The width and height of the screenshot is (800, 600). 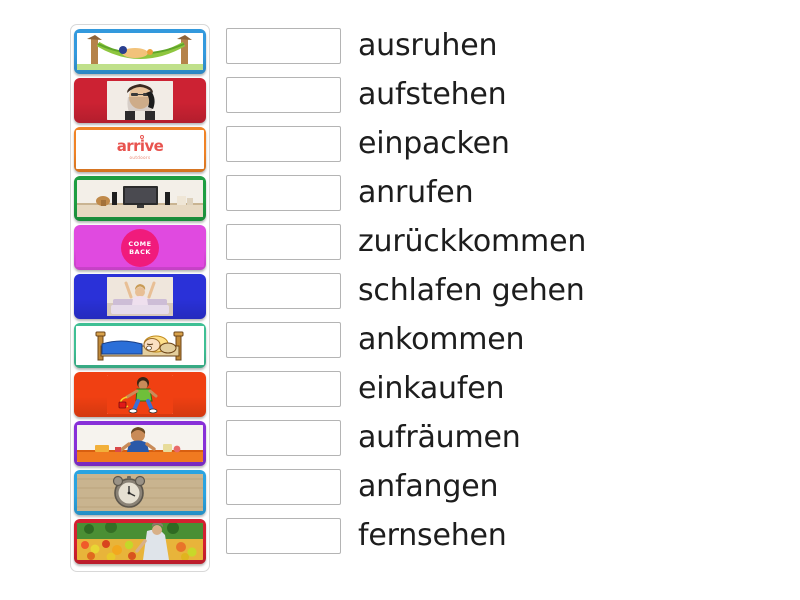 What do you see at coordinates (432, 94) in the screenshot?
I see `answer-label-2: aufstehen` at bounding box center [432, 94].